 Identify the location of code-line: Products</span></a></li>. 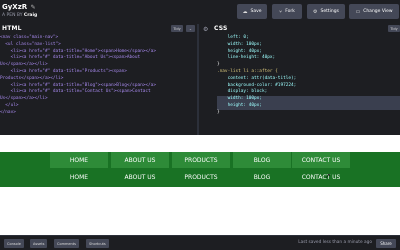
(32, 78).